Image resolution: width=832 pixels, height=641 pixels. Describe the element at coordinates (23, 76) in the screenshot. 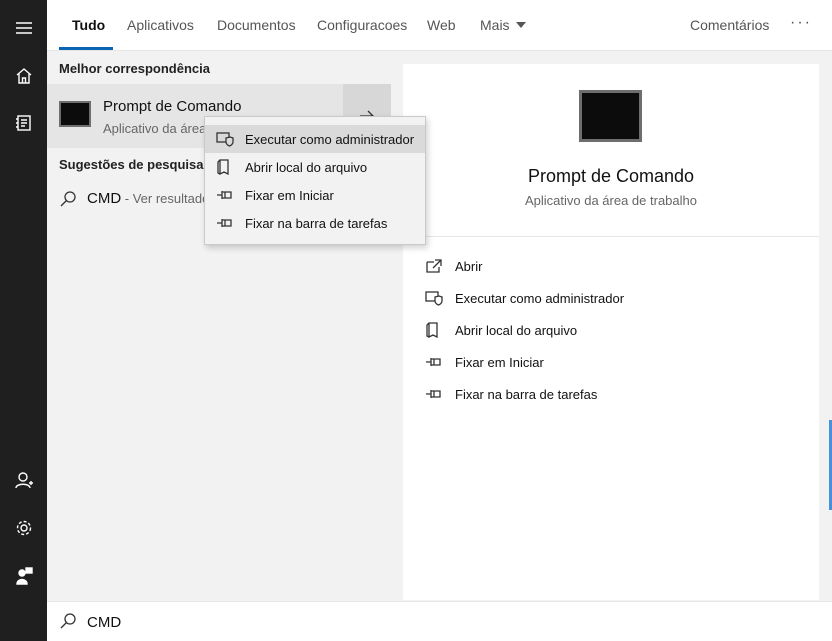

I see `home-icon` at that location.